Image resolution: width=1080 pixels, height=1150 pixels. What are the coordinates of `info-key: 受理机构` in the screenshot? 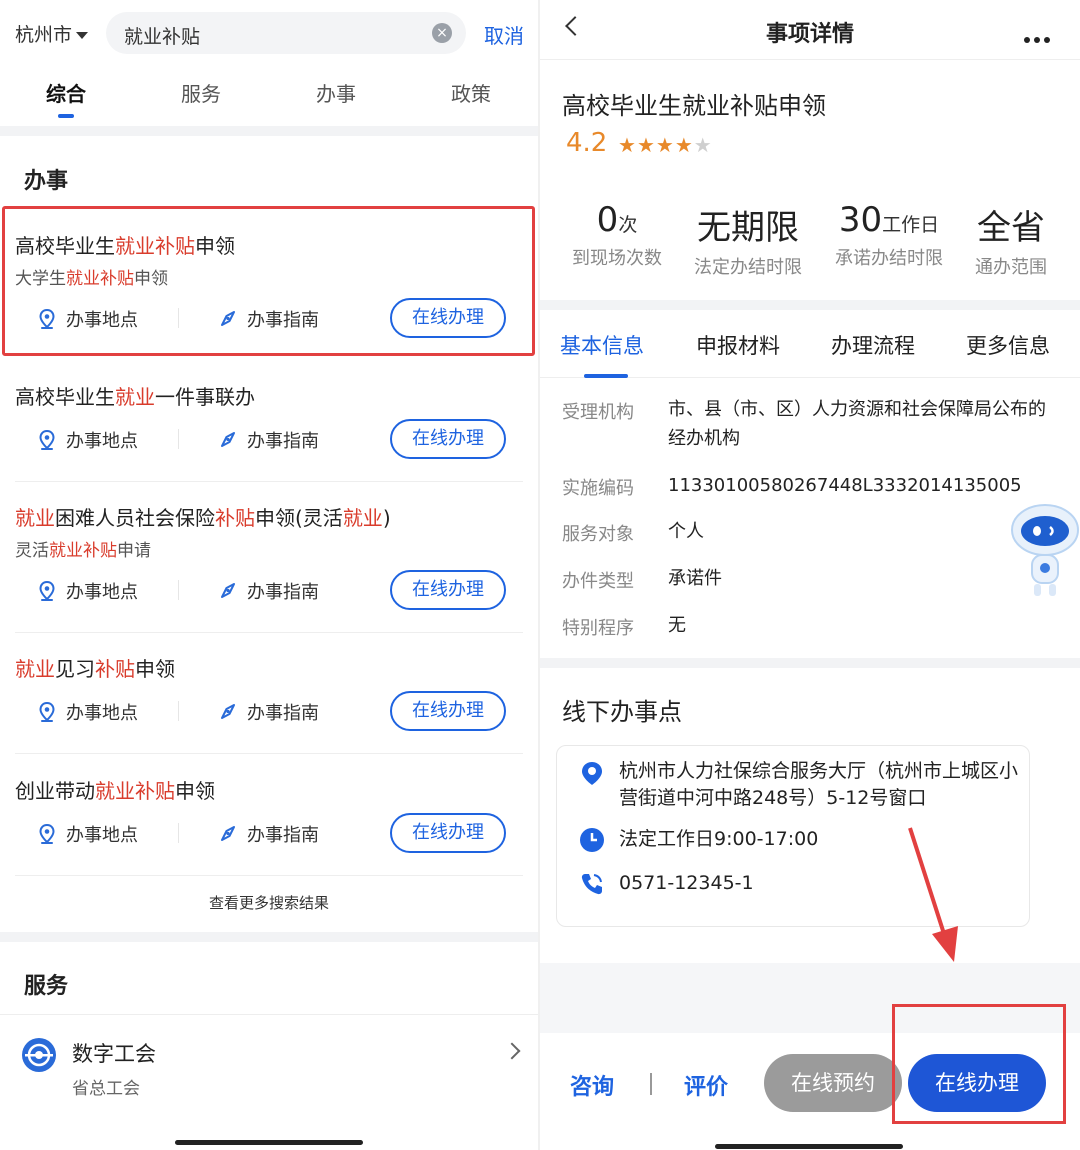 It's located at (598, 412).